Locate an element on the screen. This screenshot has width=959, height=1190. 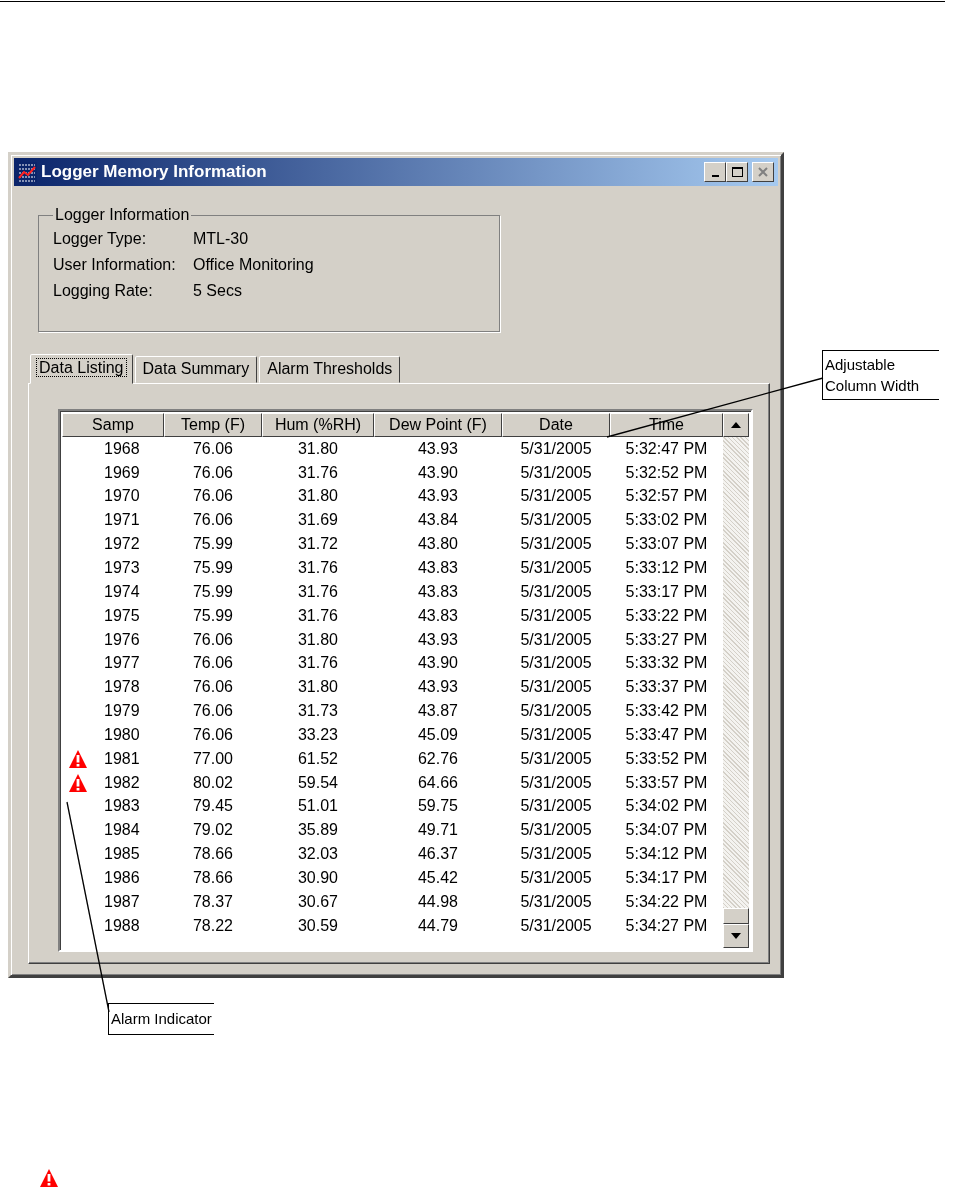
field-value: MTL-30 is located at coordinates (221, 239).